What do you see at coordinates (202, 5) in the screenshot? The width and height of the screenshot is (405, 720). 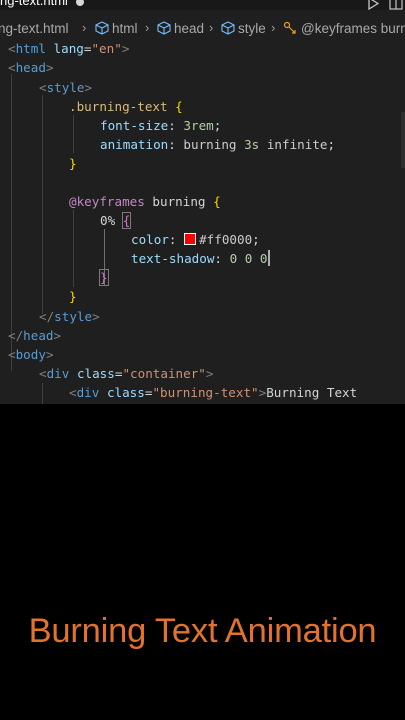 I see `tab-bar: ng-text.html` at bounding box center [202, 5].